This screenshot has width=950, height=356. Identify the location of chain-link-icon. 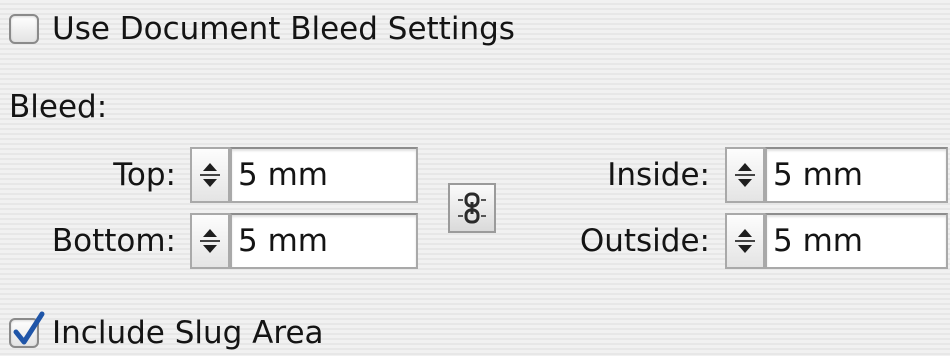
(472, 208).